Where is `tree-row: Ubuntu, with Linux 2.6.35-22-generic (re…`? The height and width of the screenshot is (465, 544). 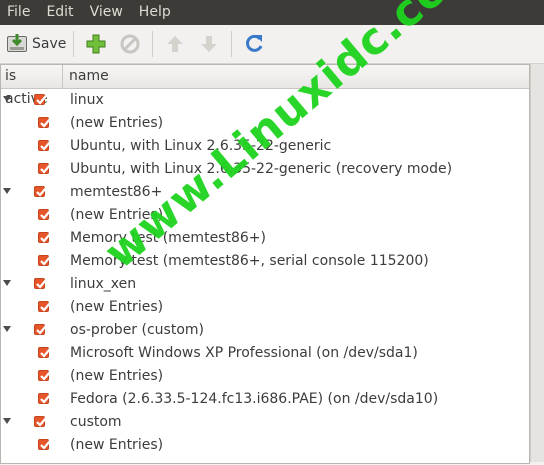
tree-row: Ubuntu, with Linux 2.6.35-22-generic (re… is located at coordinates (265, 169).